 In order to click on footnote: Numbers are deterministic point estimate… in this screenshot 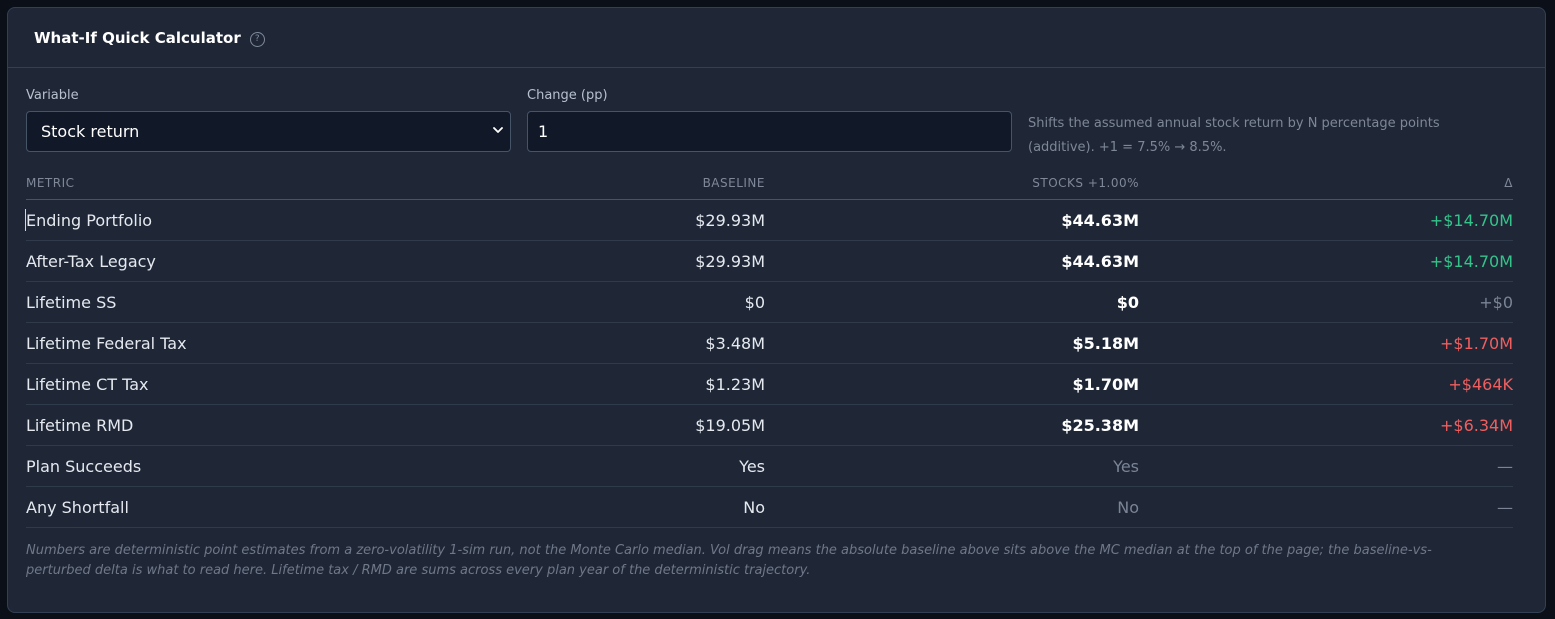, I will do `click(729, 560)`.